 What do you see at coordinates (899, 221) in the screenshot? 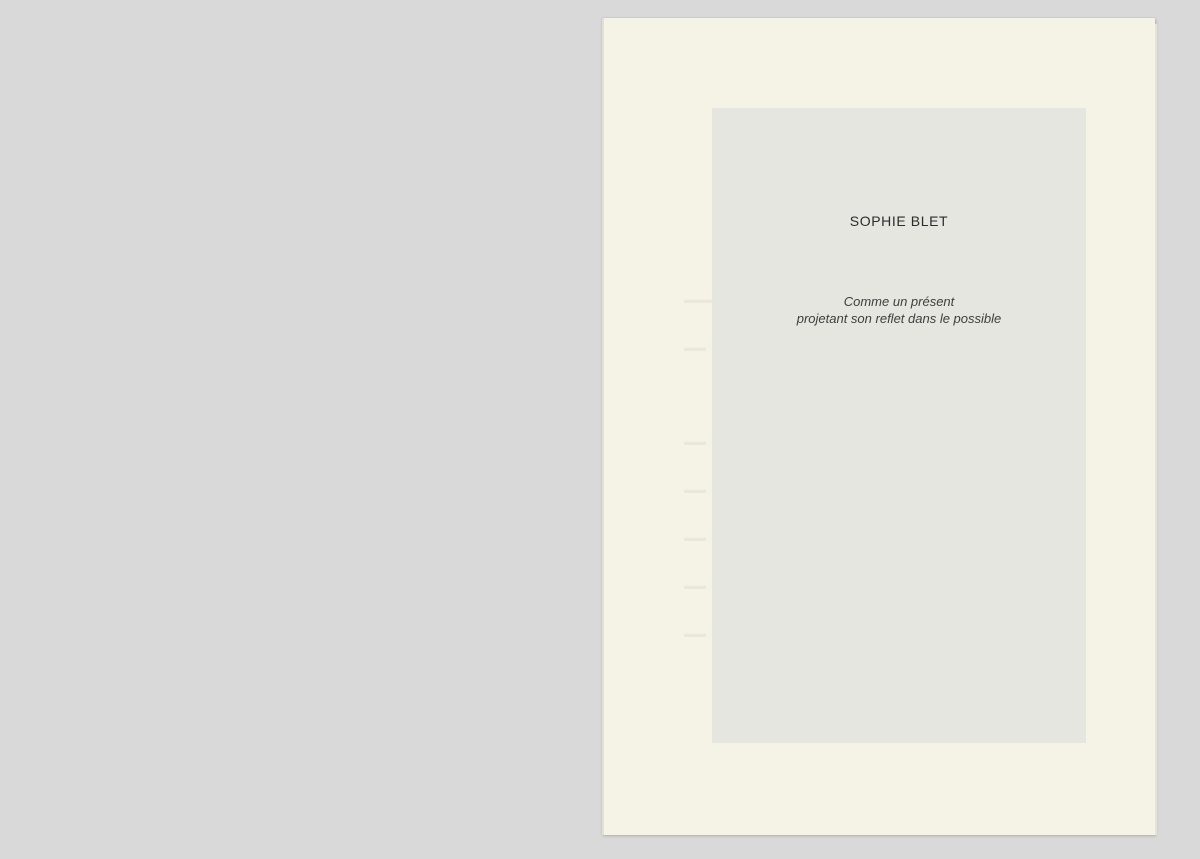
I see `author-name: SOPHIE BLET` at bounding box center [899, 221].